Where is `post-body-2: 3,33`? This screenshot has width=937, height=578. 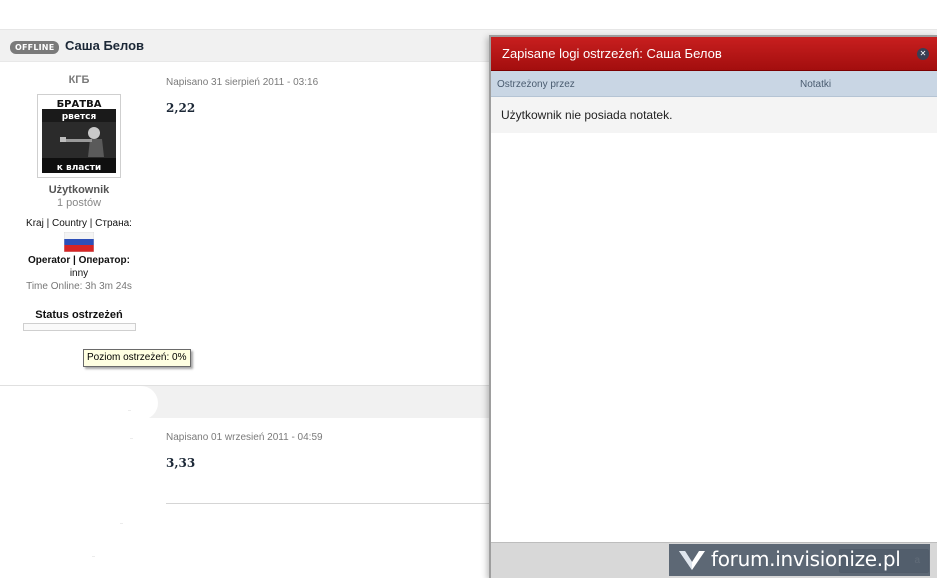
post-body-2: 3,33 is located at coordinates (181, 463).